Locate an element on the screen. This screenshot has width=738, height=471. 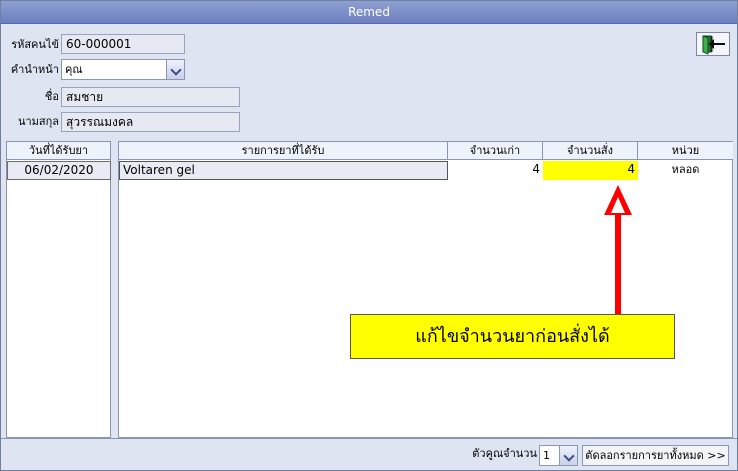
table-row: 06/02/2020 is located at coordinates (59, 170).